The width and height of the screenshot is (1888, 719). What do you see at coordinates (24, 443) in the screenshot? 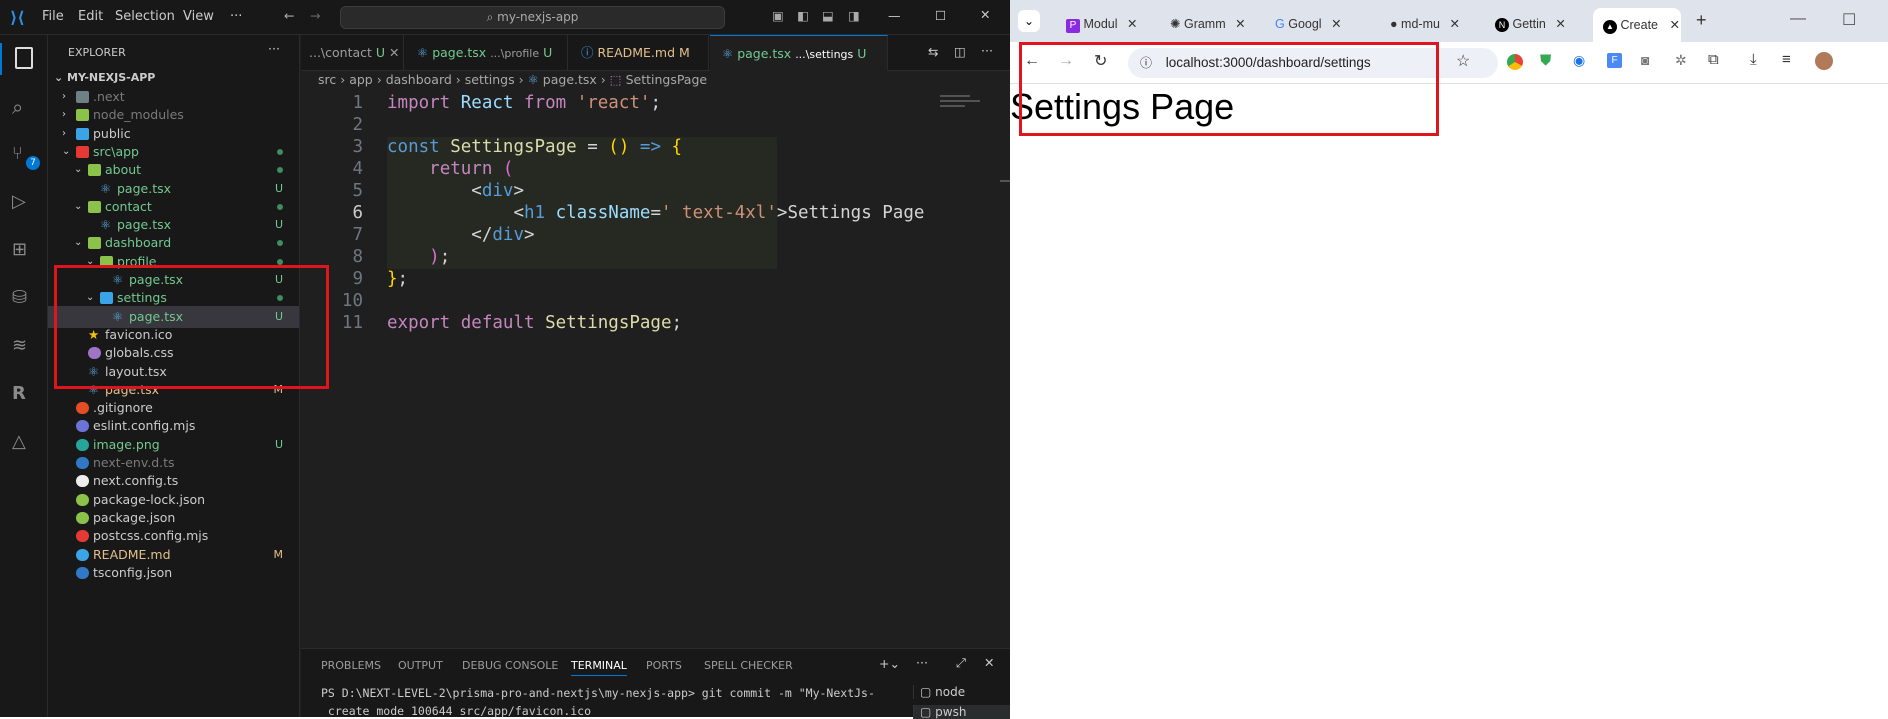
I see `prisma-icon: △` at bounding box center [24, 443].